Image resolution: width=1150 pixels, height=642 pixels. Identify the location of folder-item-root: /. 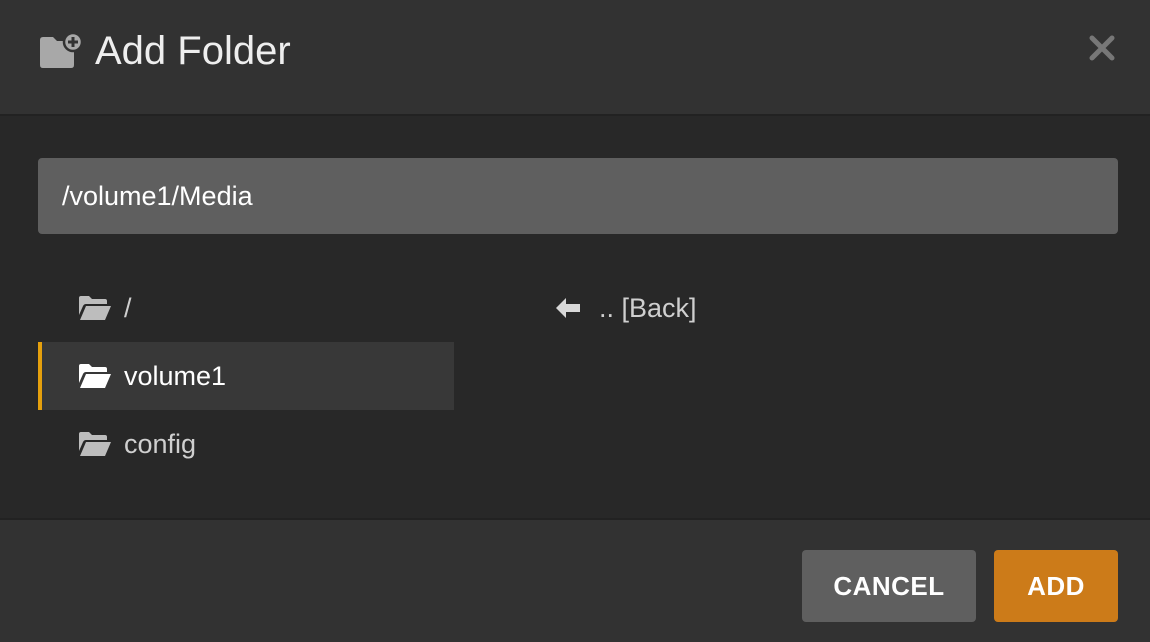
(246, 308).